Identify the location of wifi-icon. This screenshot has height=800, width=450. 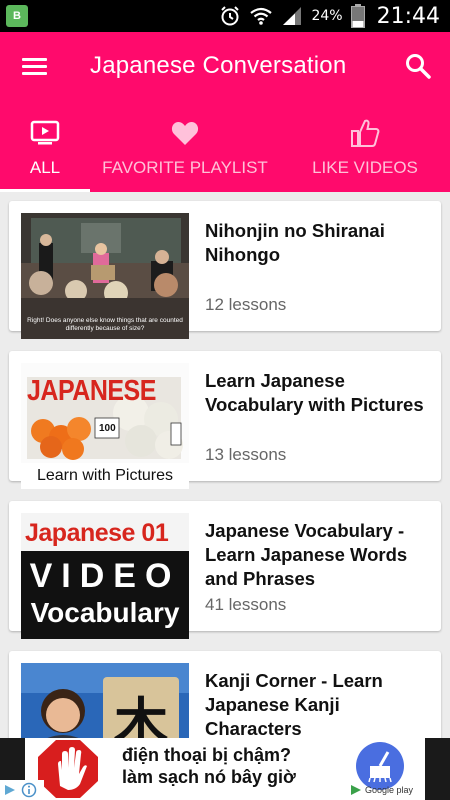
(261, 16).